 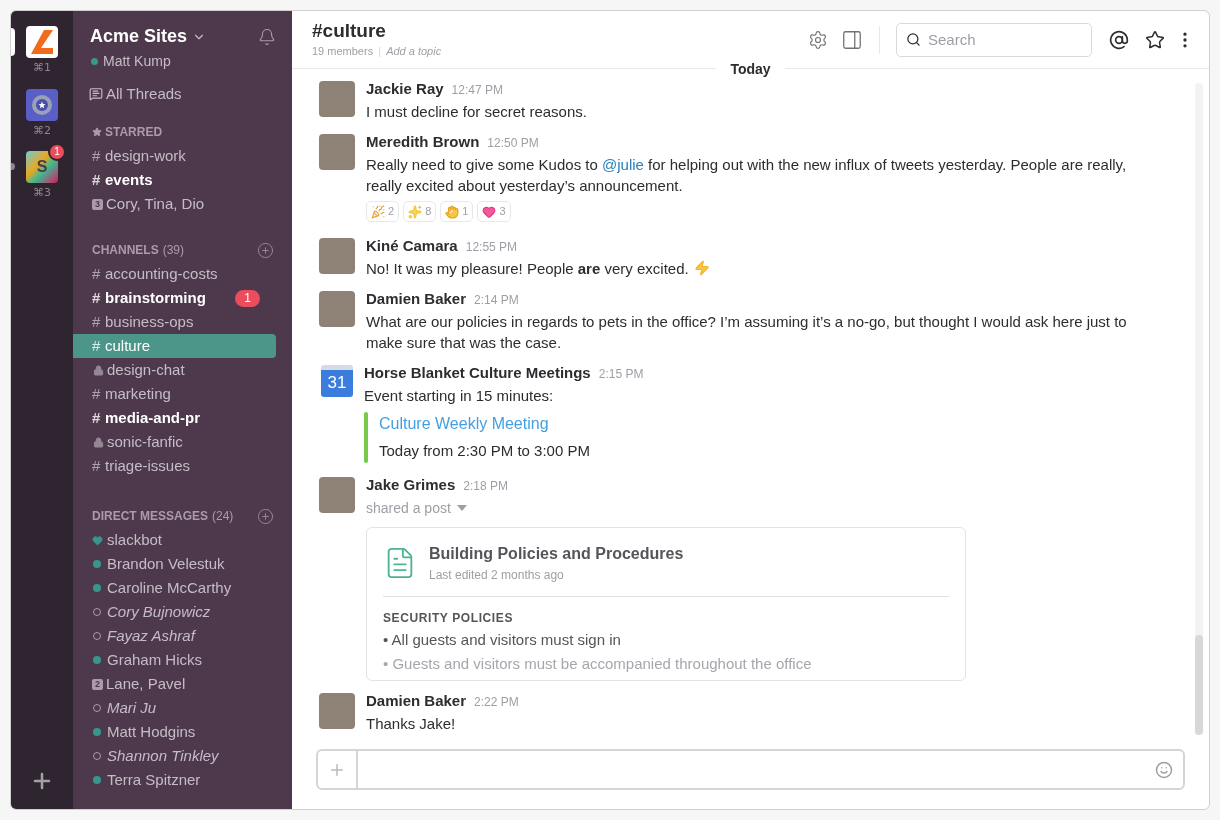 I want to click on scrollbar, so click(x=1199, y=409).